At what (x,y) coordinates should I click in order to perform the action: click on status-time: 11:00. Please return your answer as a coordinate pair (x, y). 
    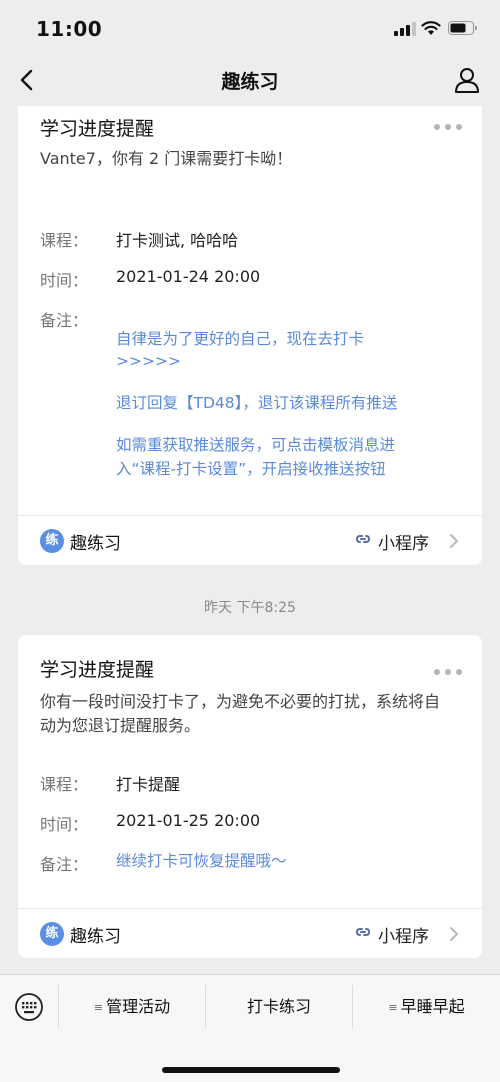
    Looking at the image, I should click on (69, 29).